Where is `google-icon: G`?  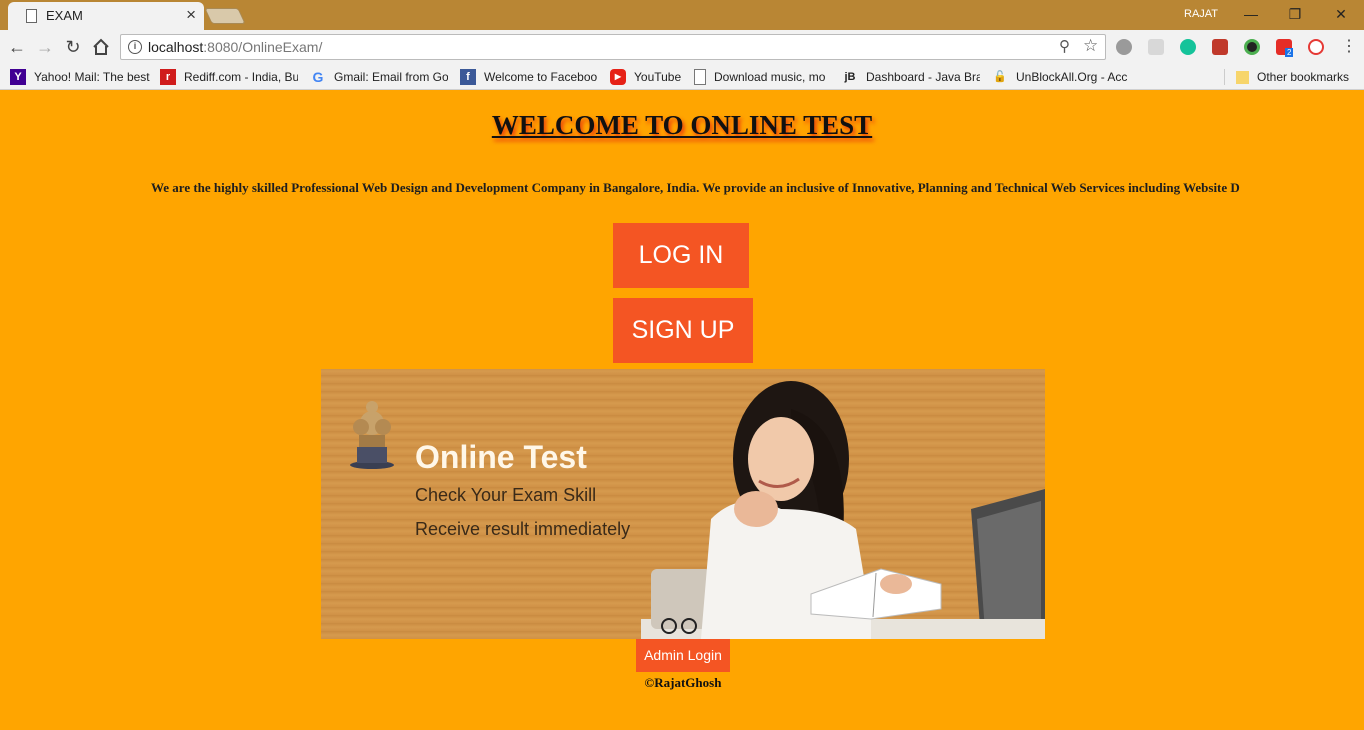
google-icon: G is located at coordinates (318, 77).